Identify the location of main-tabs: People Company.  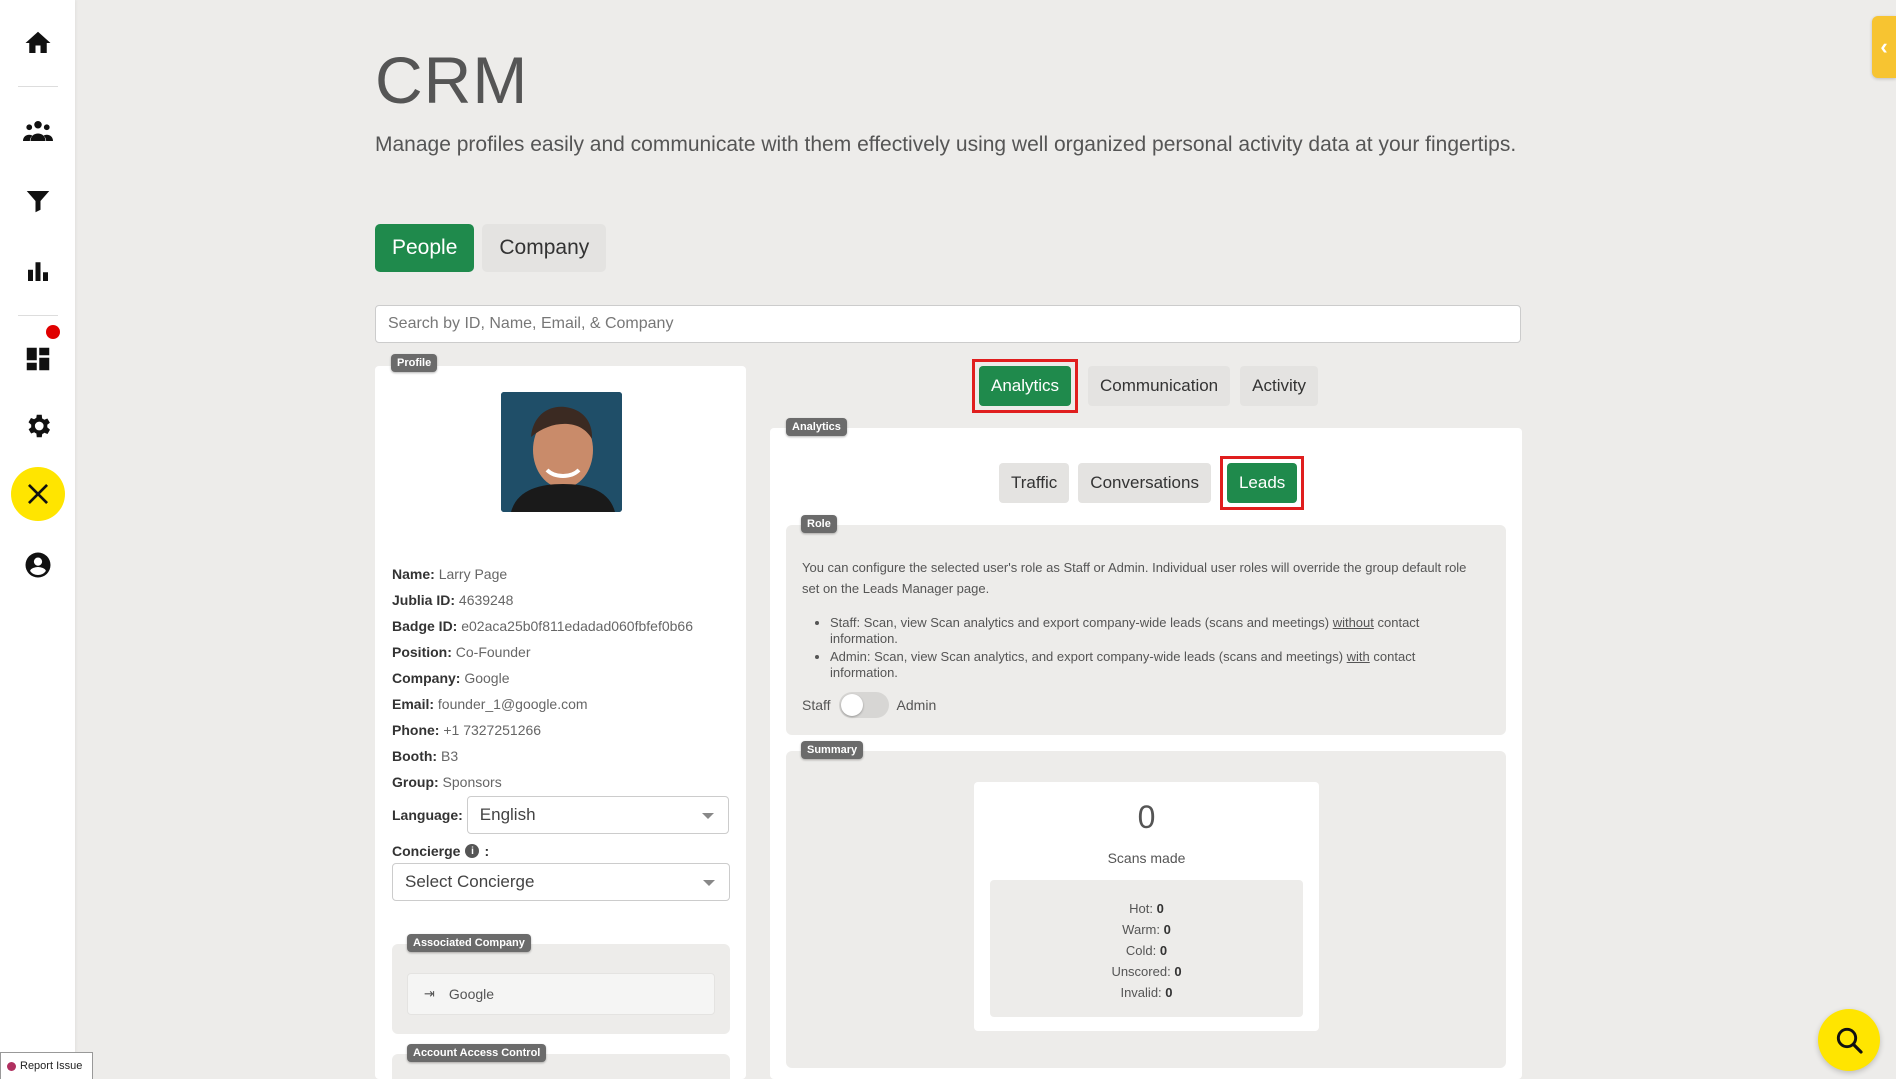
(491, 248).